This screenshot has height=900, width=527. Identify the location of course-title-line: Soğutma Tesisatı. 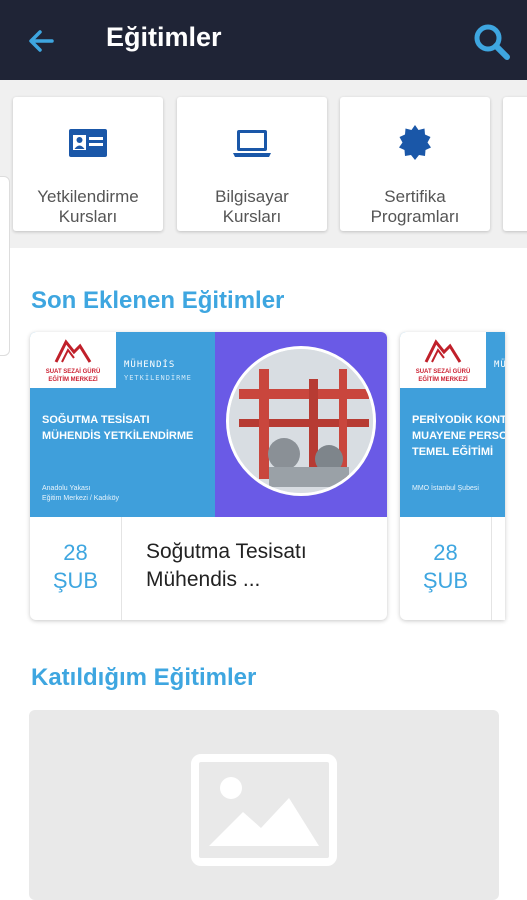
(226, 551).